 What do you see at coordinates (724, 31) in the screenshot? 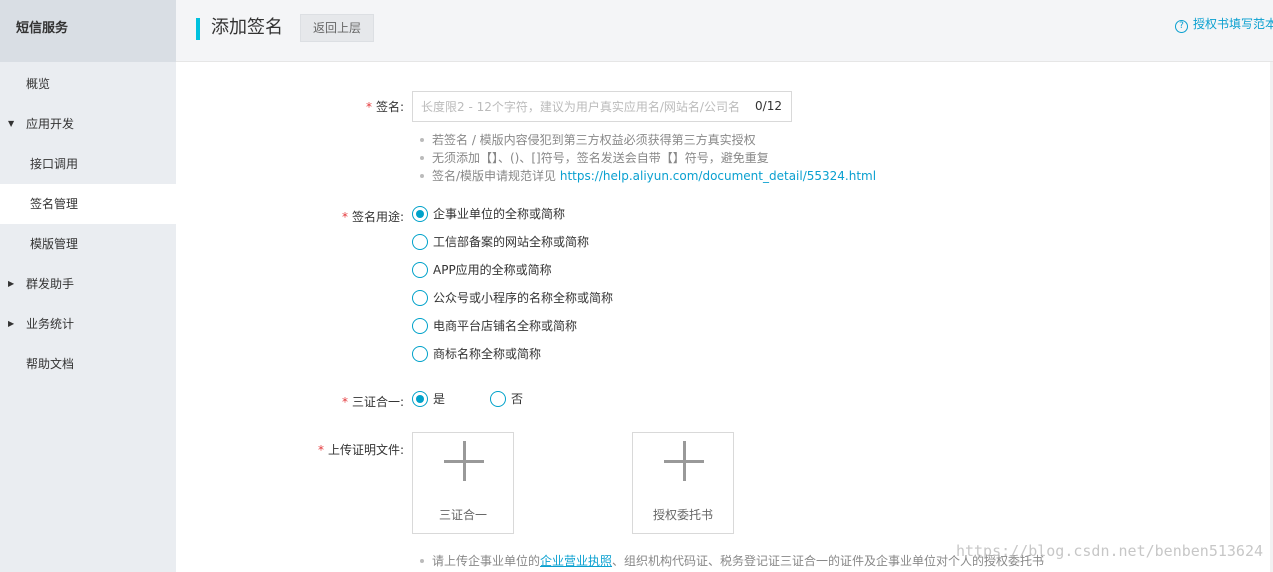
I see `page-header: 添加签名 返回上层 ? 授权书填写范本` at bounding box center [724, 31].